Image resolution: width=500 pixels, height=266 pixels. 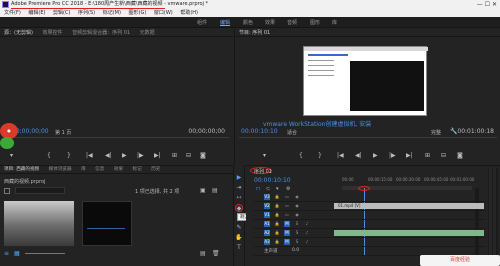 What do you see at coordinates (137, 169) in the screenshot?
I see `tab-markers: 标记` at bounding box center [137, 169].